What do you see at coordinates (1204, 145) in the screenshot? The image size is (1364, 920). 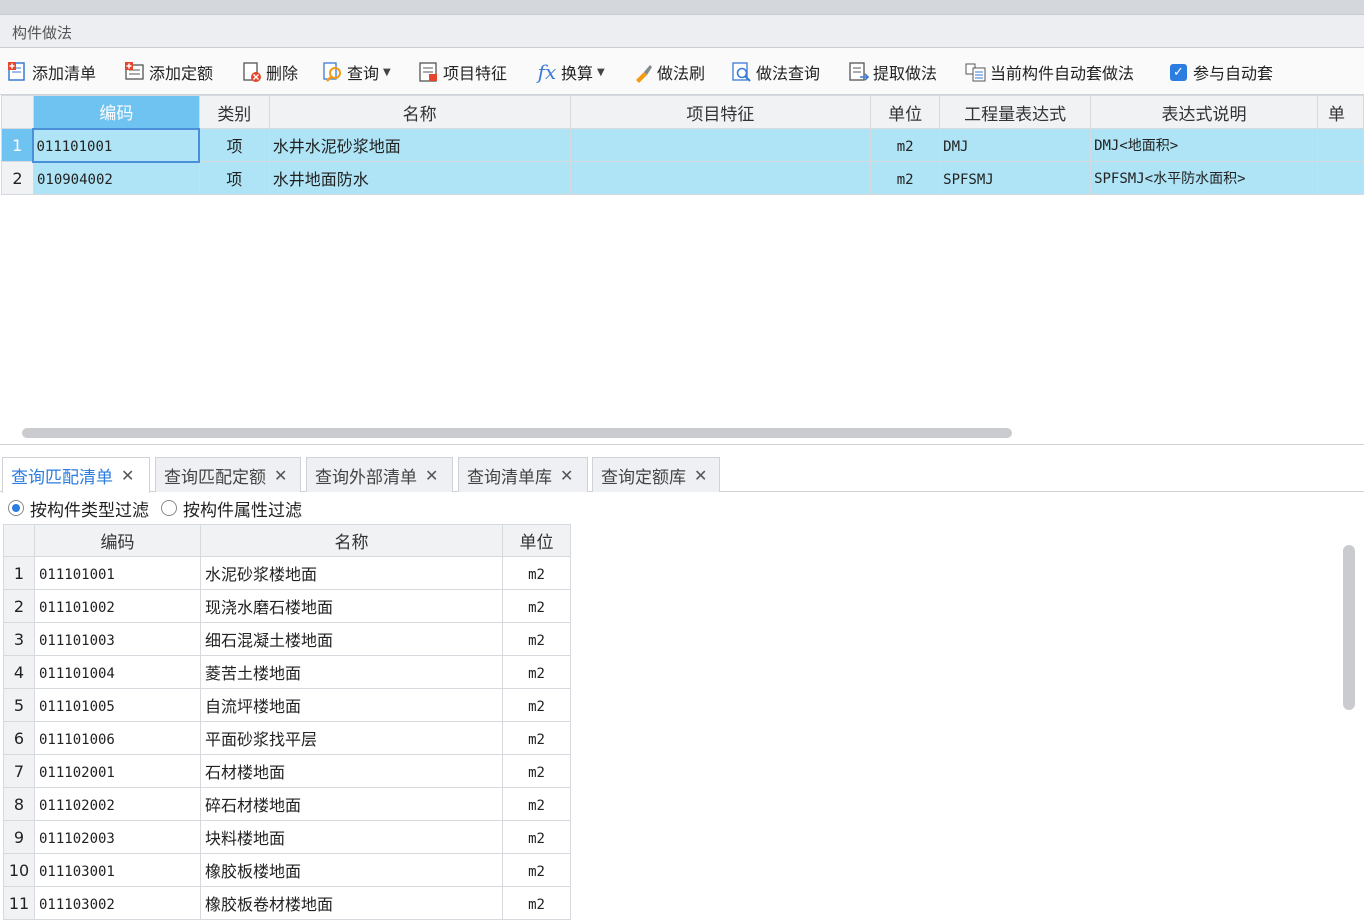 I see `expression-desc-cell: DMJ<地面积>` at bounding box center [1204, 145].